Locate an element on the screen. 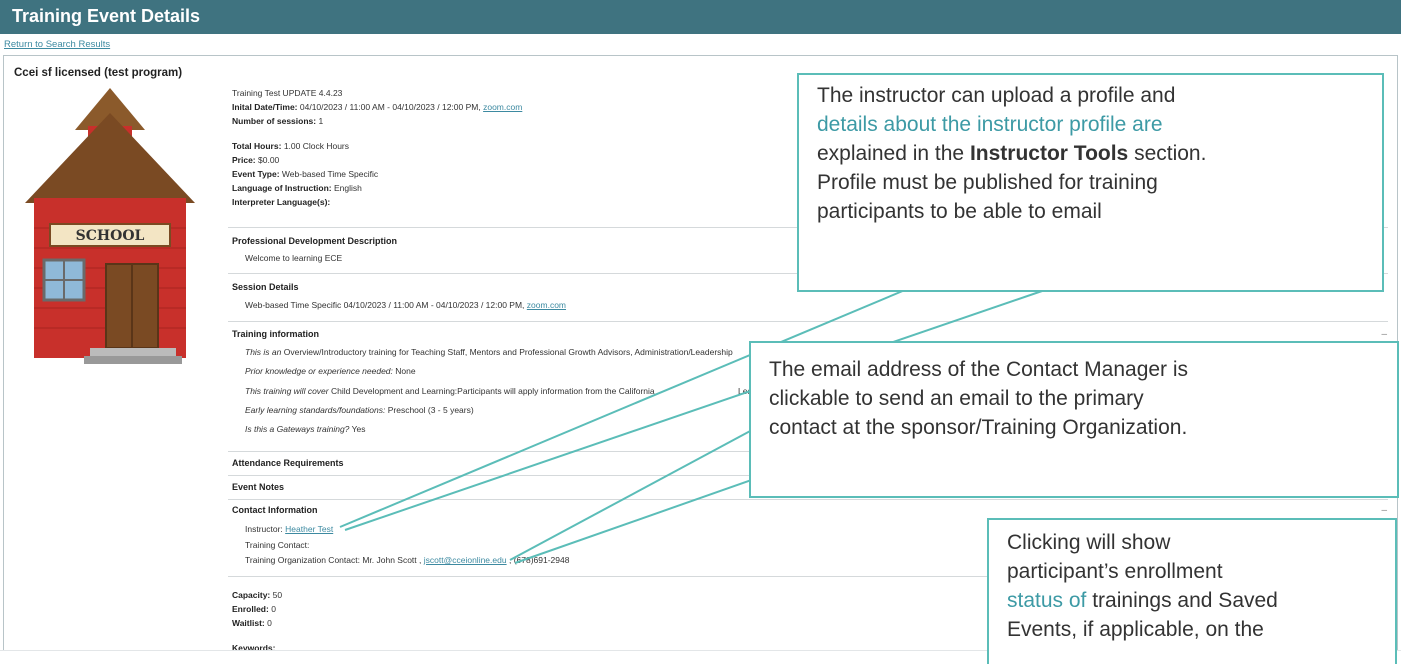 The height and width of the screenshot is (664, 1401). event-title: Training Test UPDATE 4.4.23 is located at coordinates (287, 93).